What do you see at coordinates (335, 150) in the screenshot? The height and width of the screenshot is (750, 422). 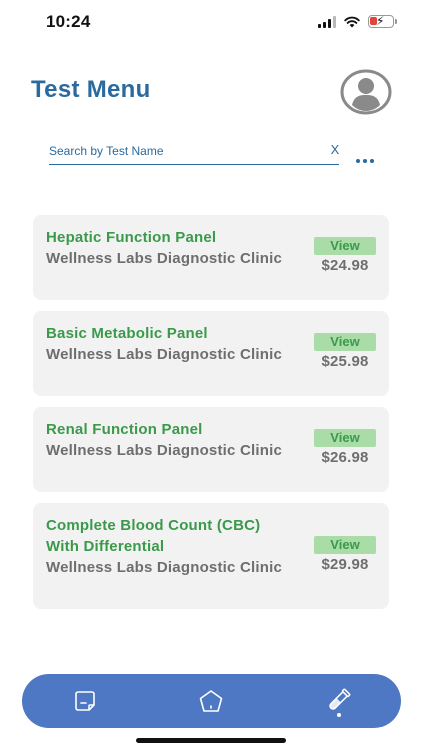 I see `clear-search-button: X` at bounding box center [335, 150].